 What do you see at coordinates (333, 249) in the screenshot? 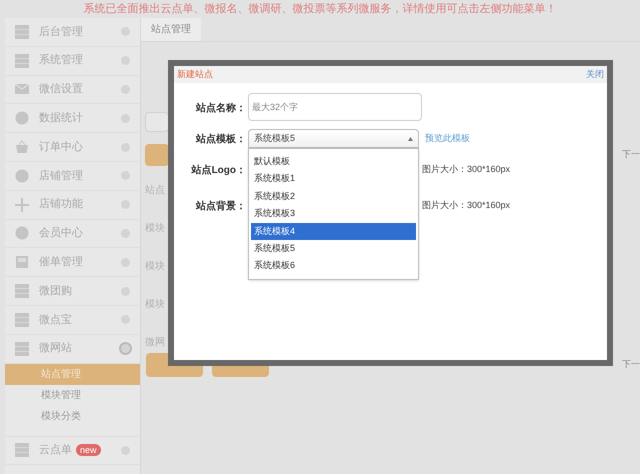
I see `dropdown-option: 系统模板5` at bounding box center [333, 249].